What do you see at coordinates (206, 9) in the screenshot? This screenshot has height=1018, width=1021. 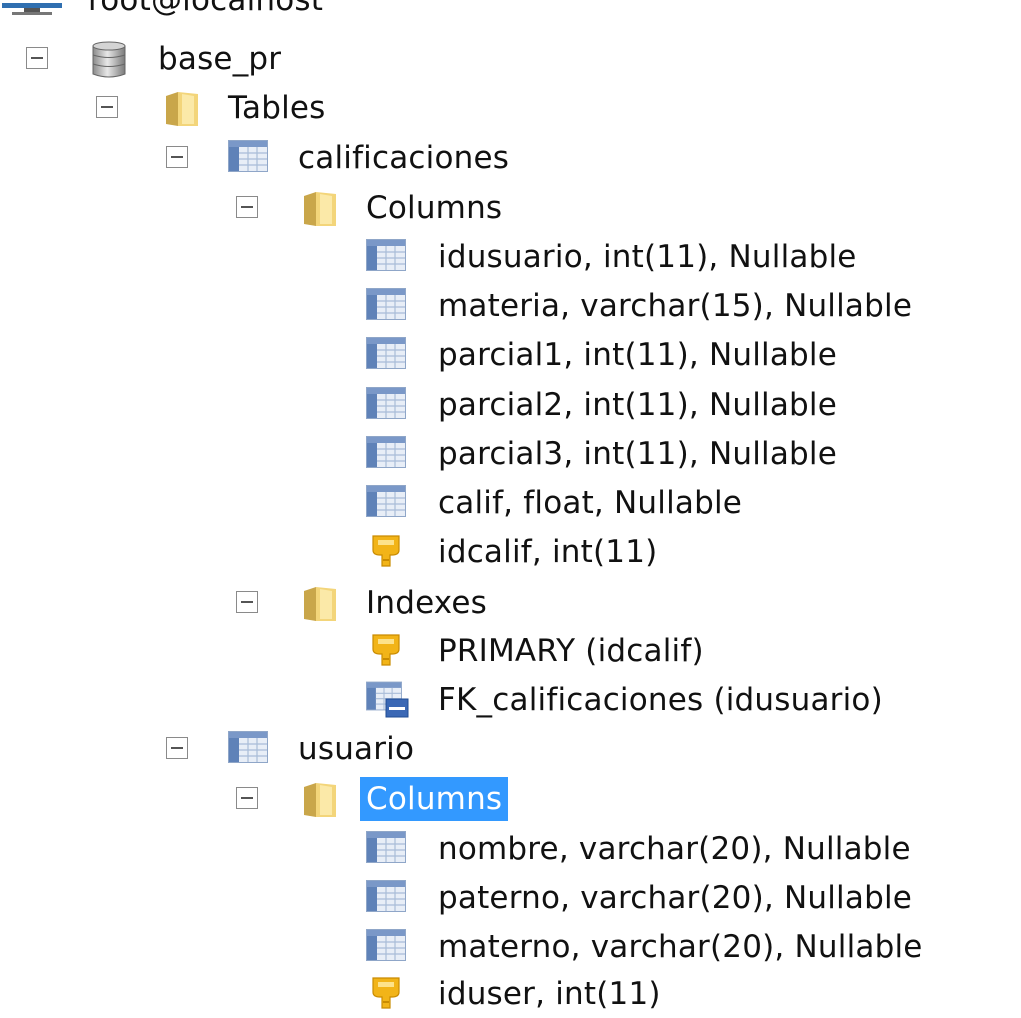 I see `connection-label: root@localhost` at bounding box center [206, 9].